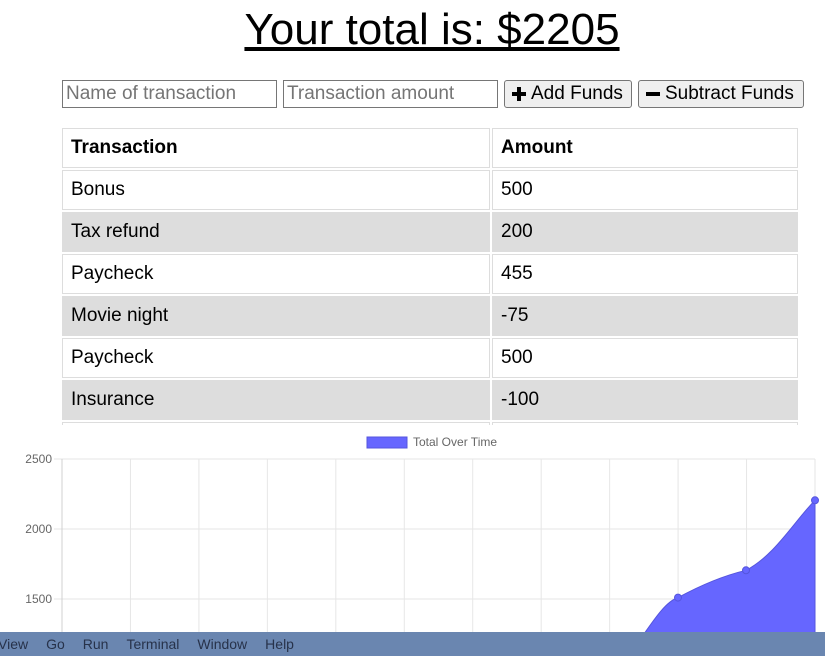 Image resolution: width=825 pixels, height=656 pixels. I want to click on transaction-form: Add Funds Subtract Funds, so click(433, 94).